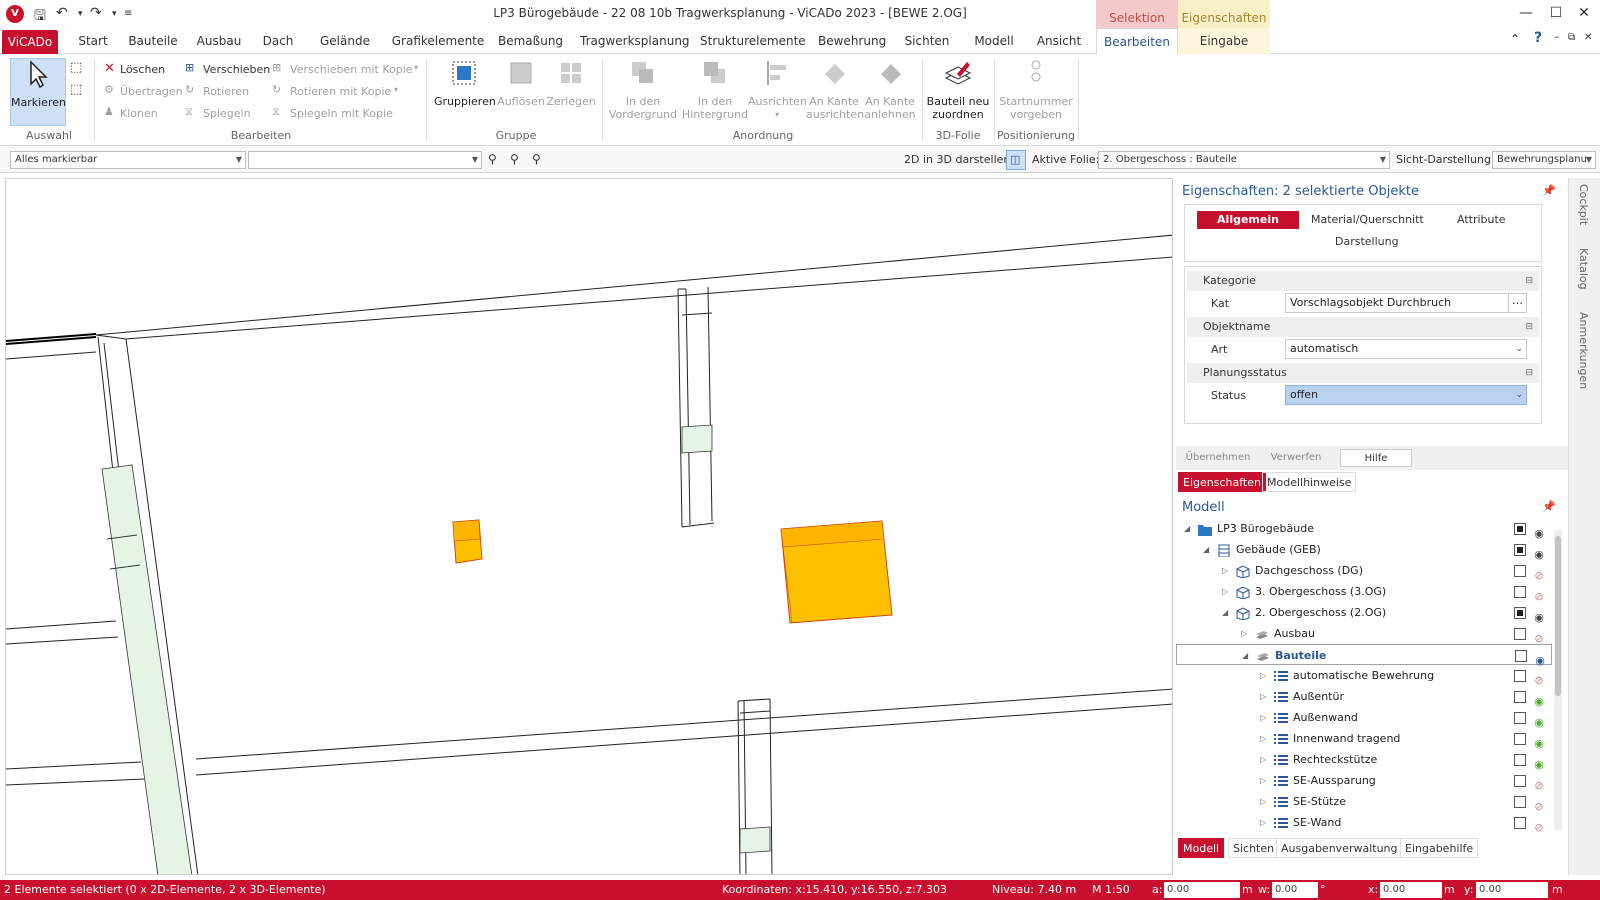 Image resolution: width=1600 pixels, height=900 pixels. What do you see at coordinates (396, 89) in the screenshot?
I see `chevron-down-icon: ▾` at bounding box center [396, 89].